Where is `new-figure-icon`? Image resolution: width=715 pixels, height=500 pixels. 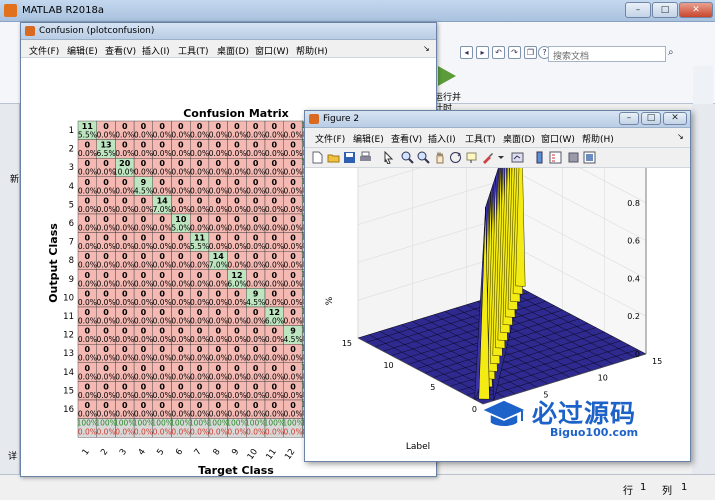
new-figure-icon is located at coordinates (317, 157).